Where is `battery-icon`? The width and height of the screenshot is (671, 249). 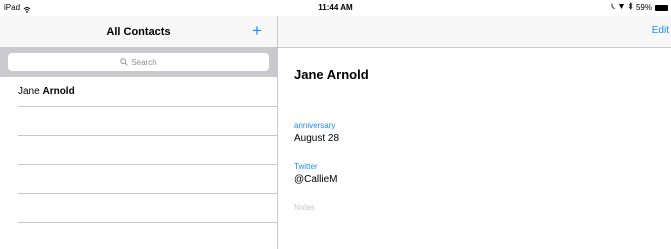
battery-icon is located at coordinates (661, 8).